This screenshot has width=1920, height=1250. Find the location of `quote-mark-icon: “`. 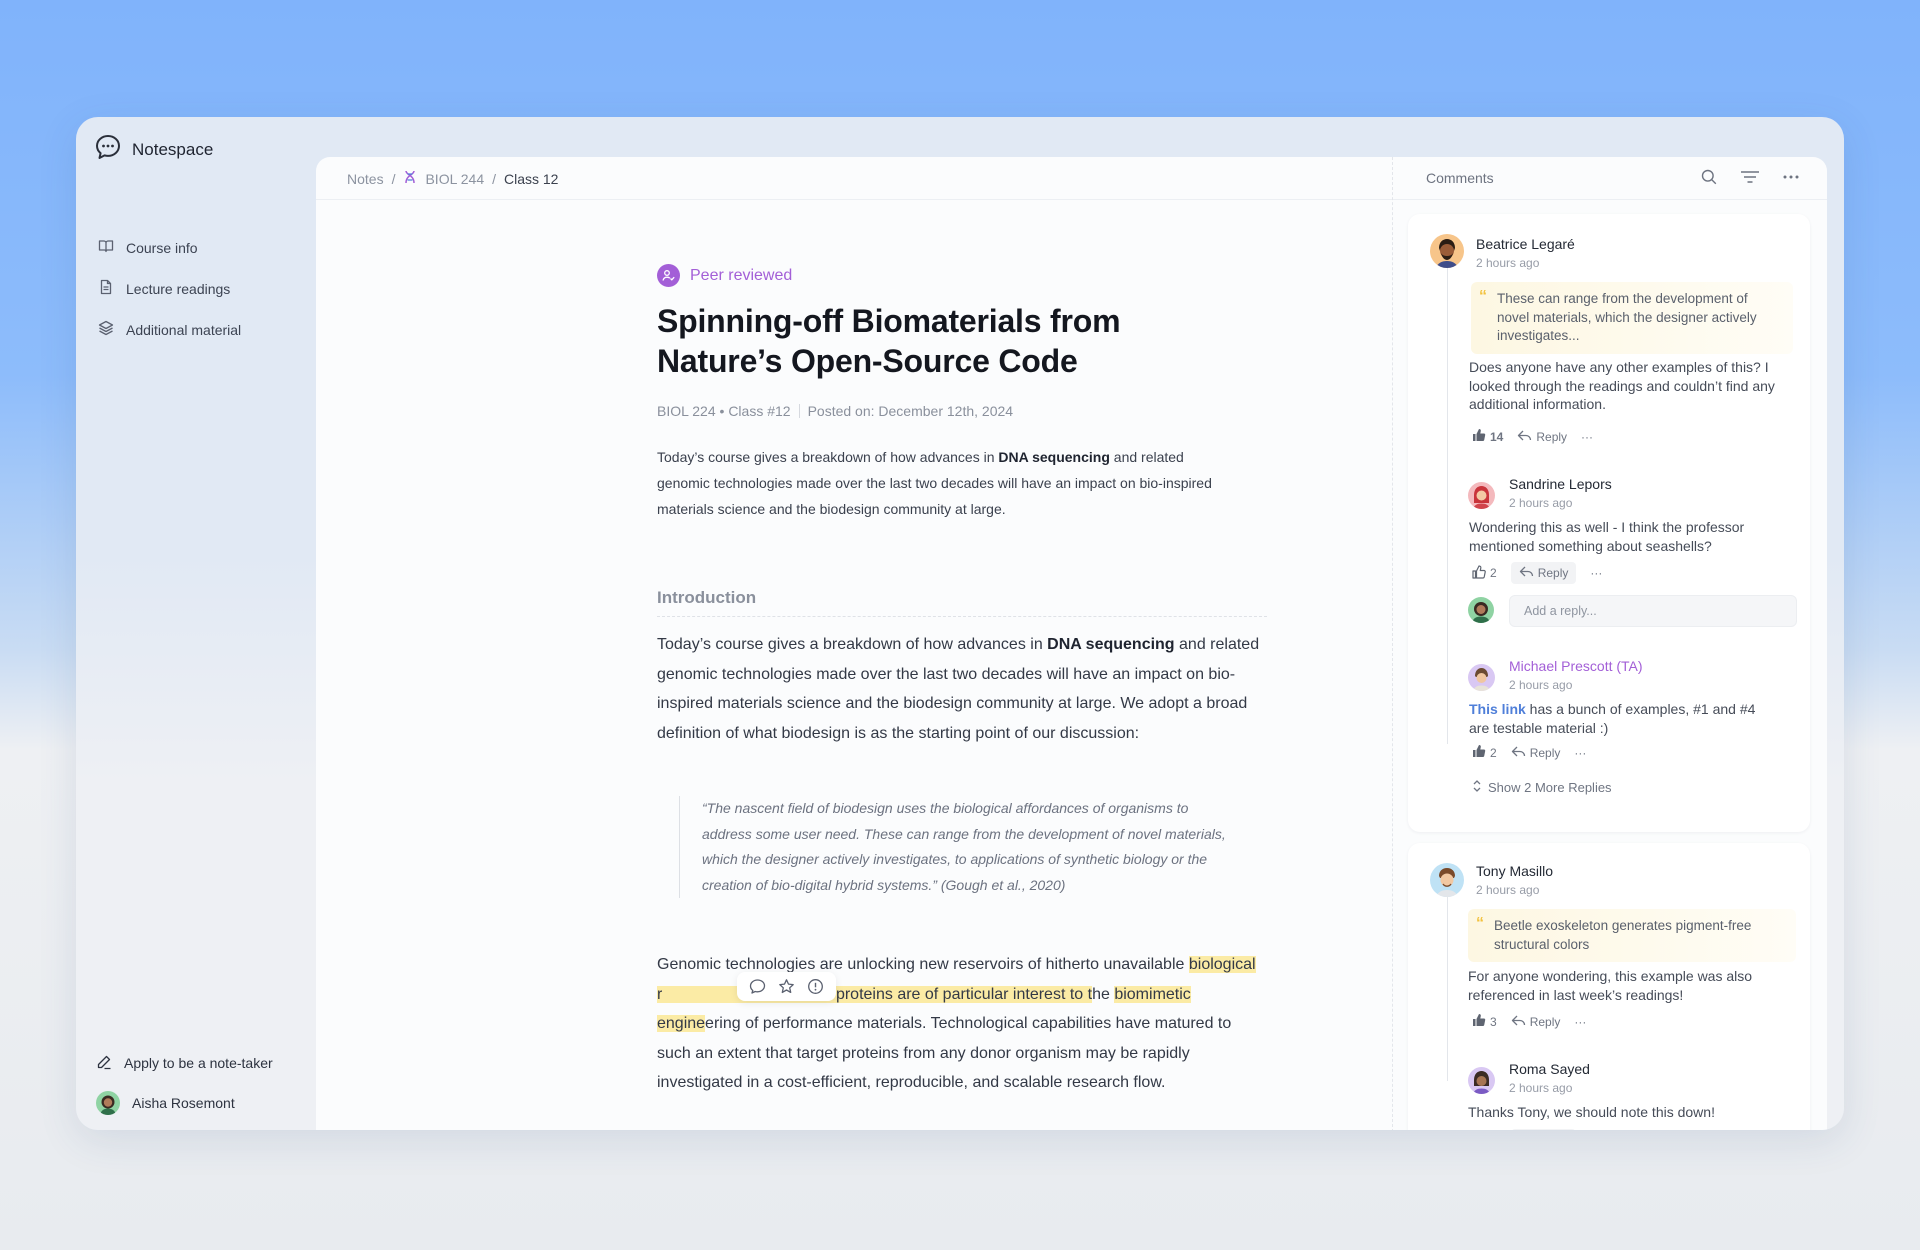

quote-mark-icon: “ is located at coordinates (1483, 296).